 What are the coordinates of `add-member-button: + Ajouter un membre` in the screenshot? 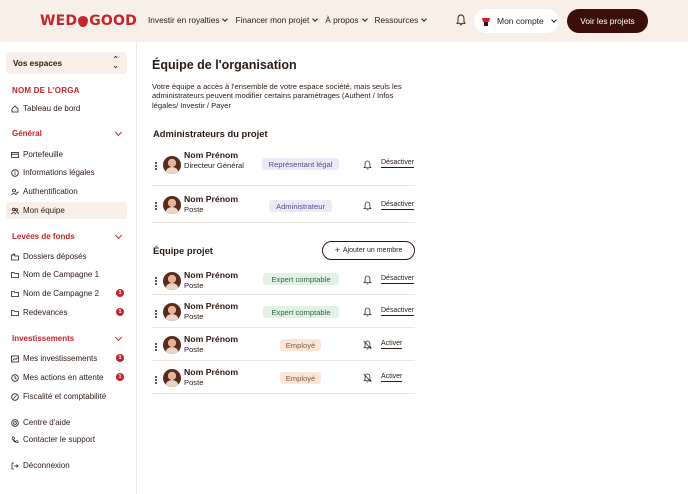 It's located at (368, 250).